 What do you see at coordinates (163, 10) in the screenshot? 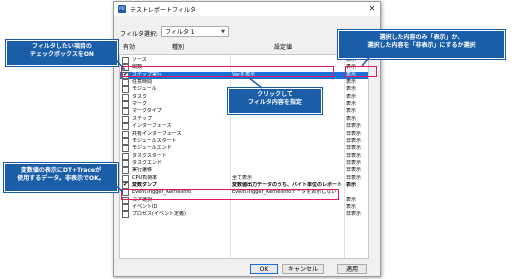
I see `dialog-title: テストレポートフィルタ` at bounding box center [163, 10].